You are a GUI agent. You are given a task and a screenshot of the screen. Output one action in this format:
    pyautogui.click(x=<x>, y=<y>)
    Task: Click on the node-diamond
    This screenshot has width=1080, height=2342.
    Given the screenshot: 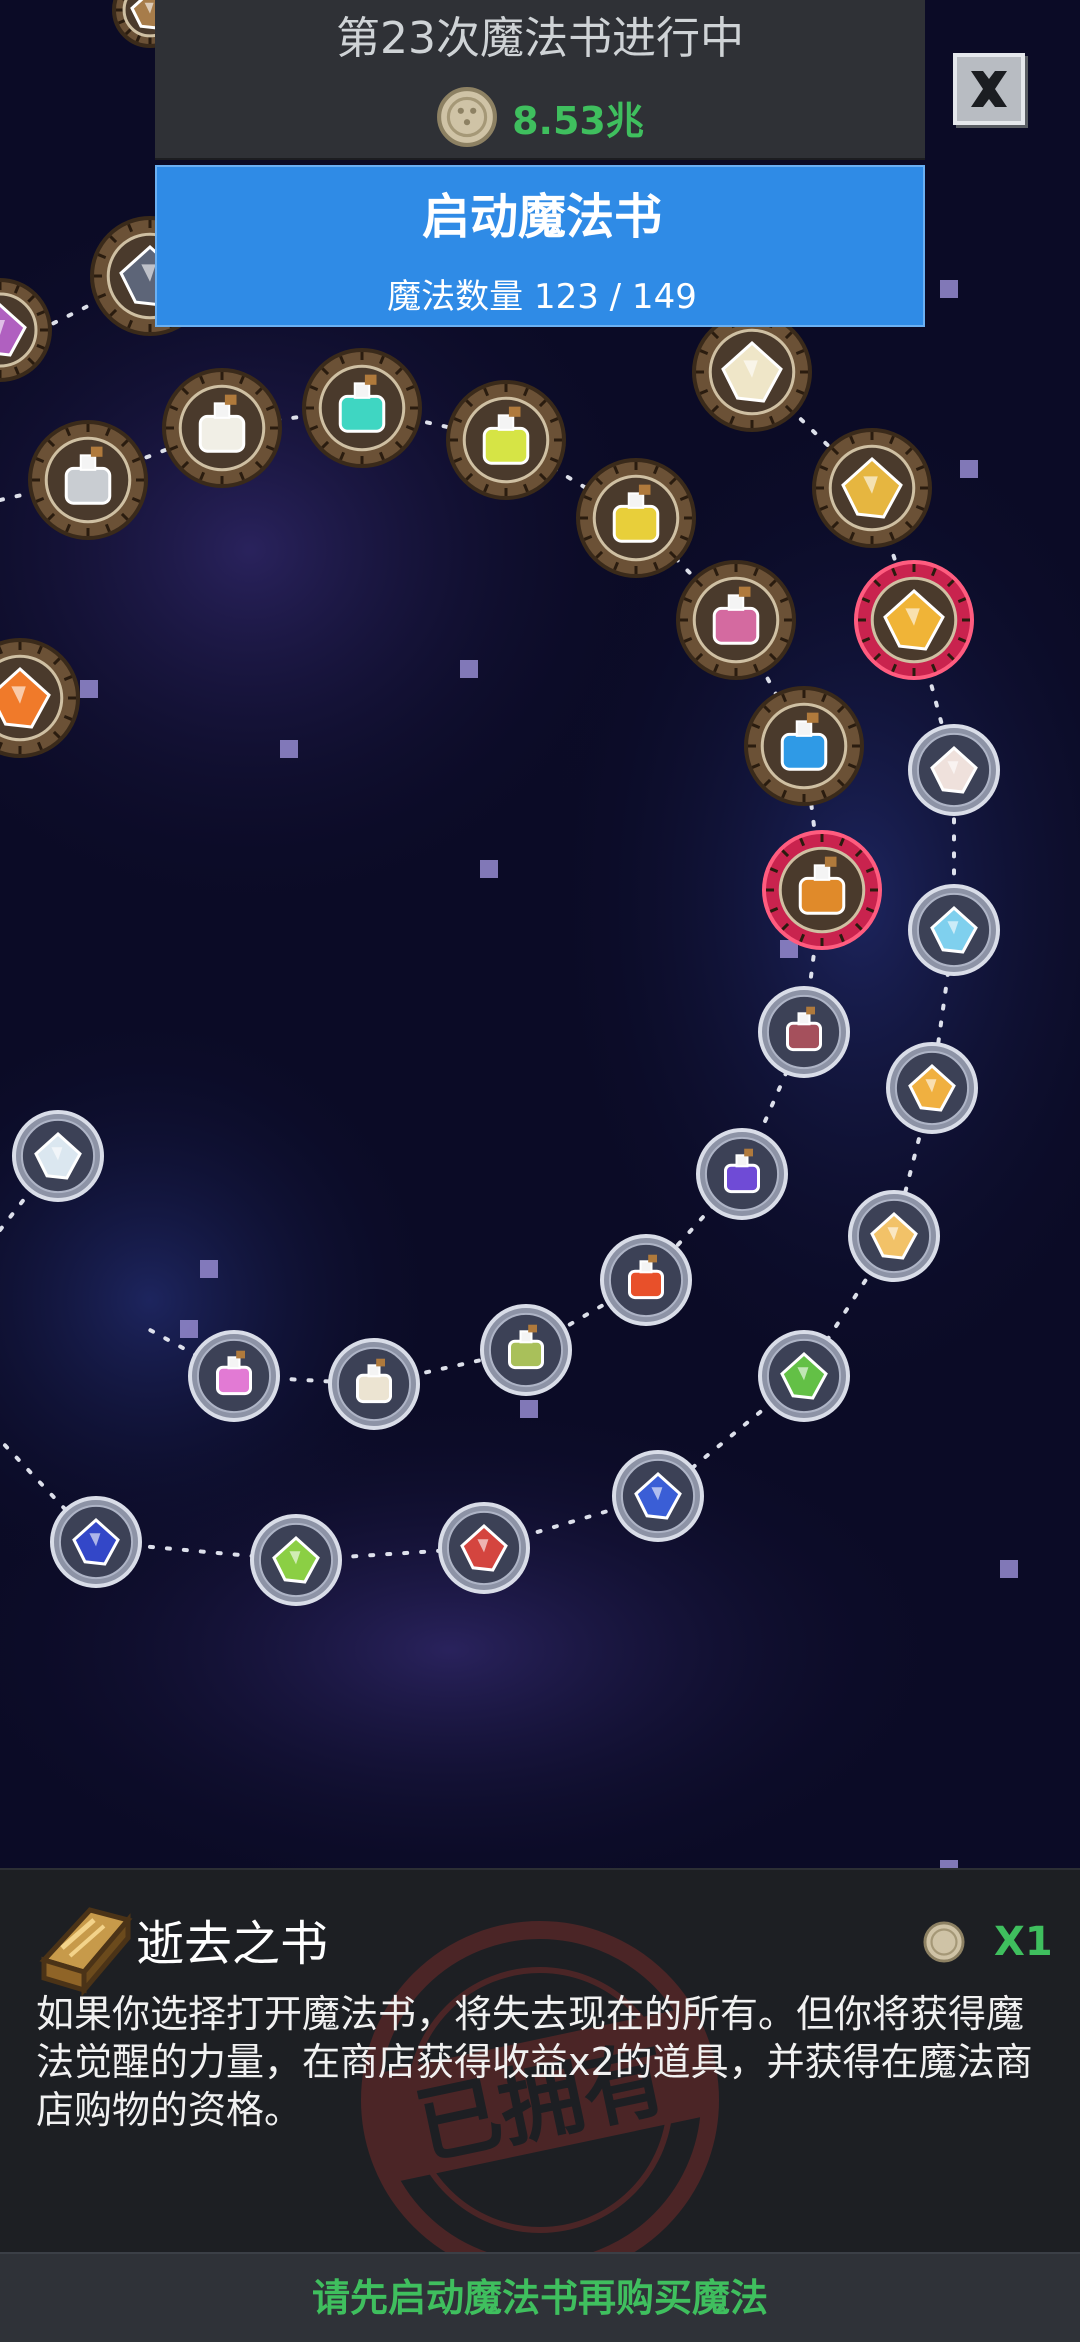 What is the action you would take?
    pyautogui.click(x=58, y=1156)
    